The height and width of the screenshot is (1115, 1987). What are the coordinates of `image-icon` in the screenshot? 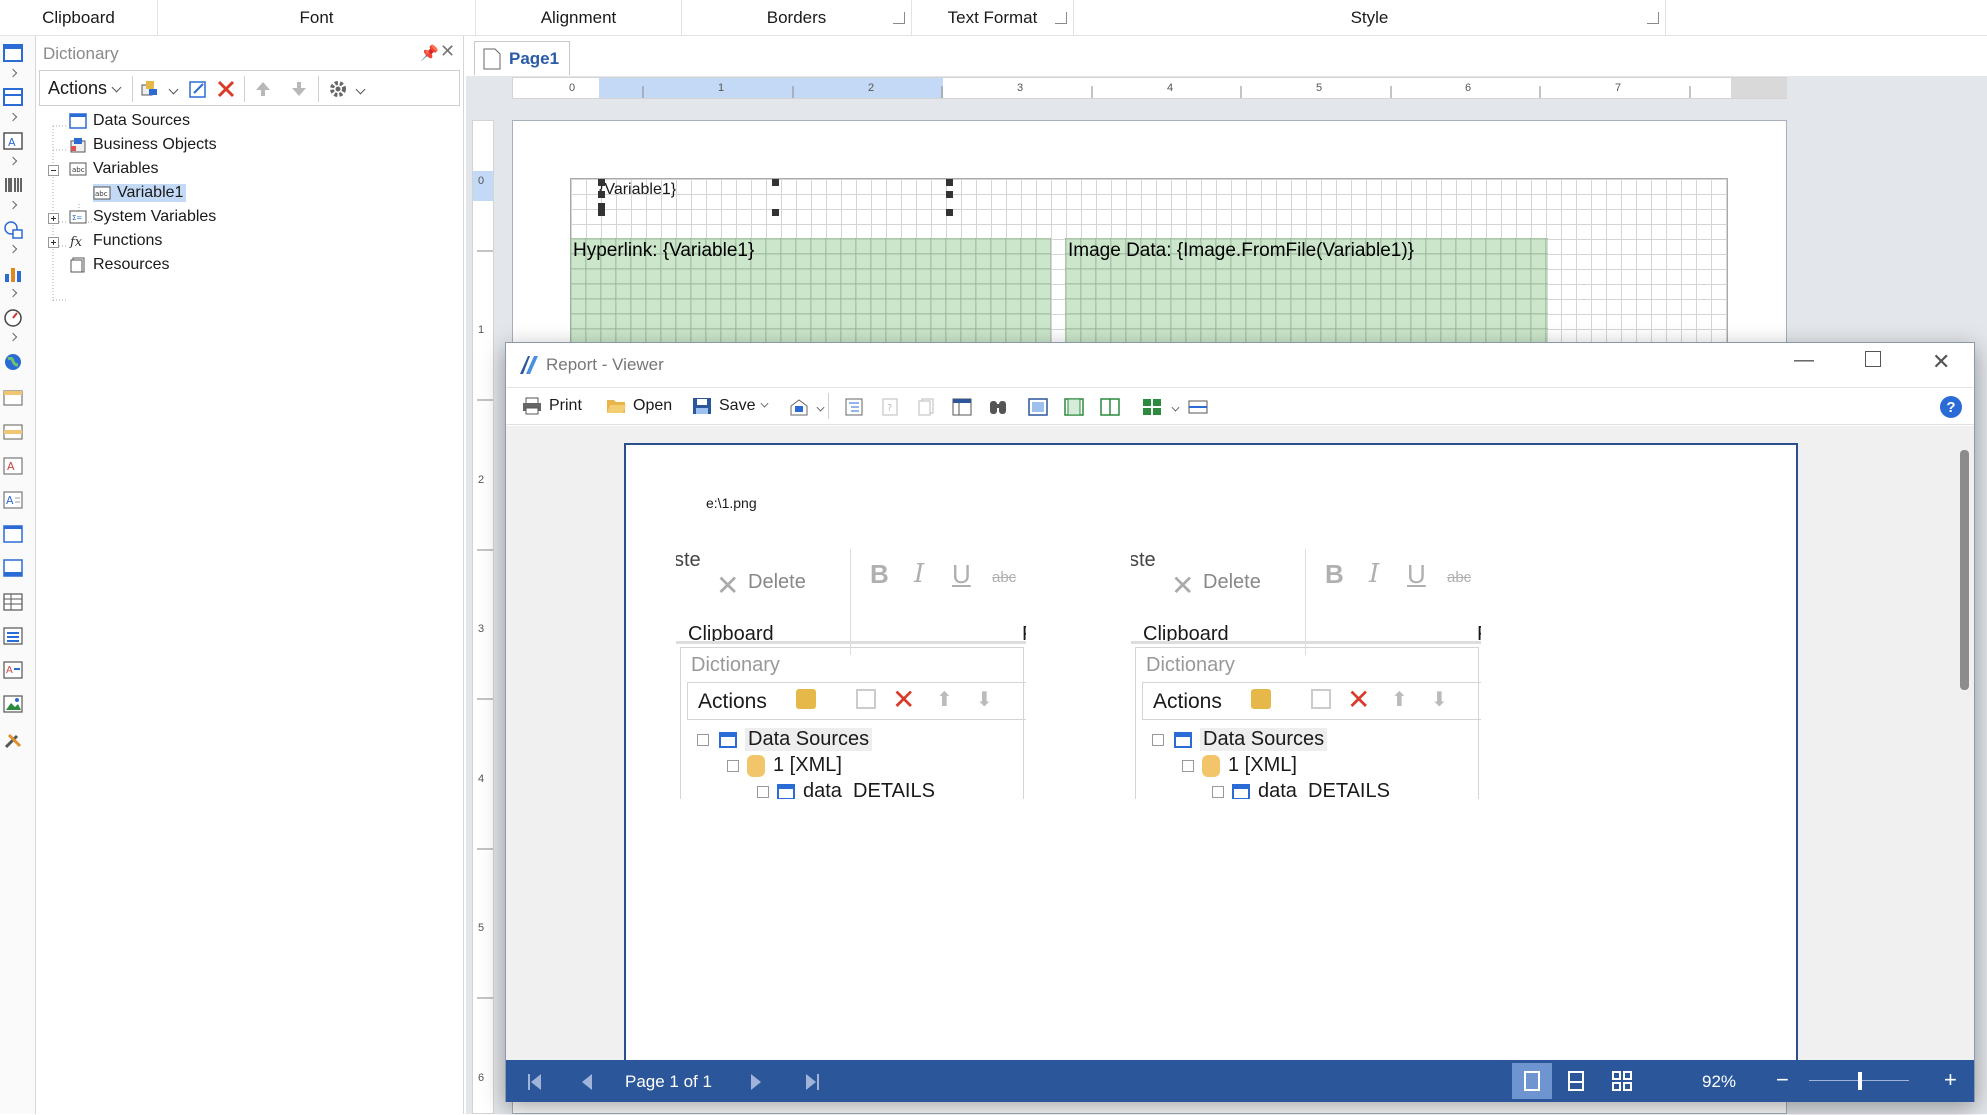 It's located at (14, 704).